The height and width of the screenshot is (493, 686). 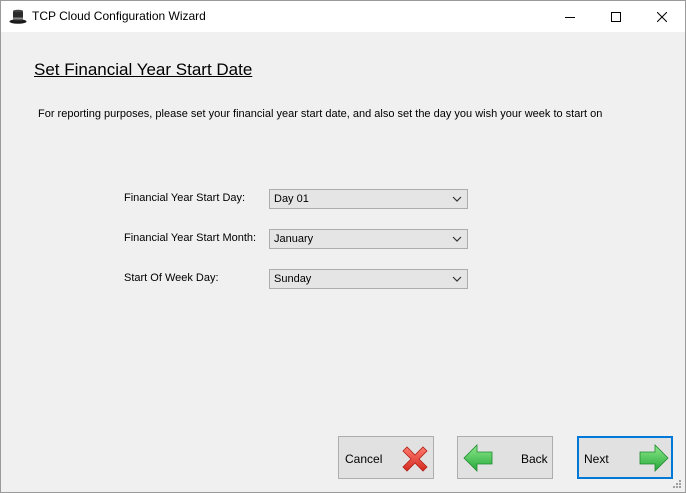 I want to click on red-x-icon, so click(x=415, y=459).